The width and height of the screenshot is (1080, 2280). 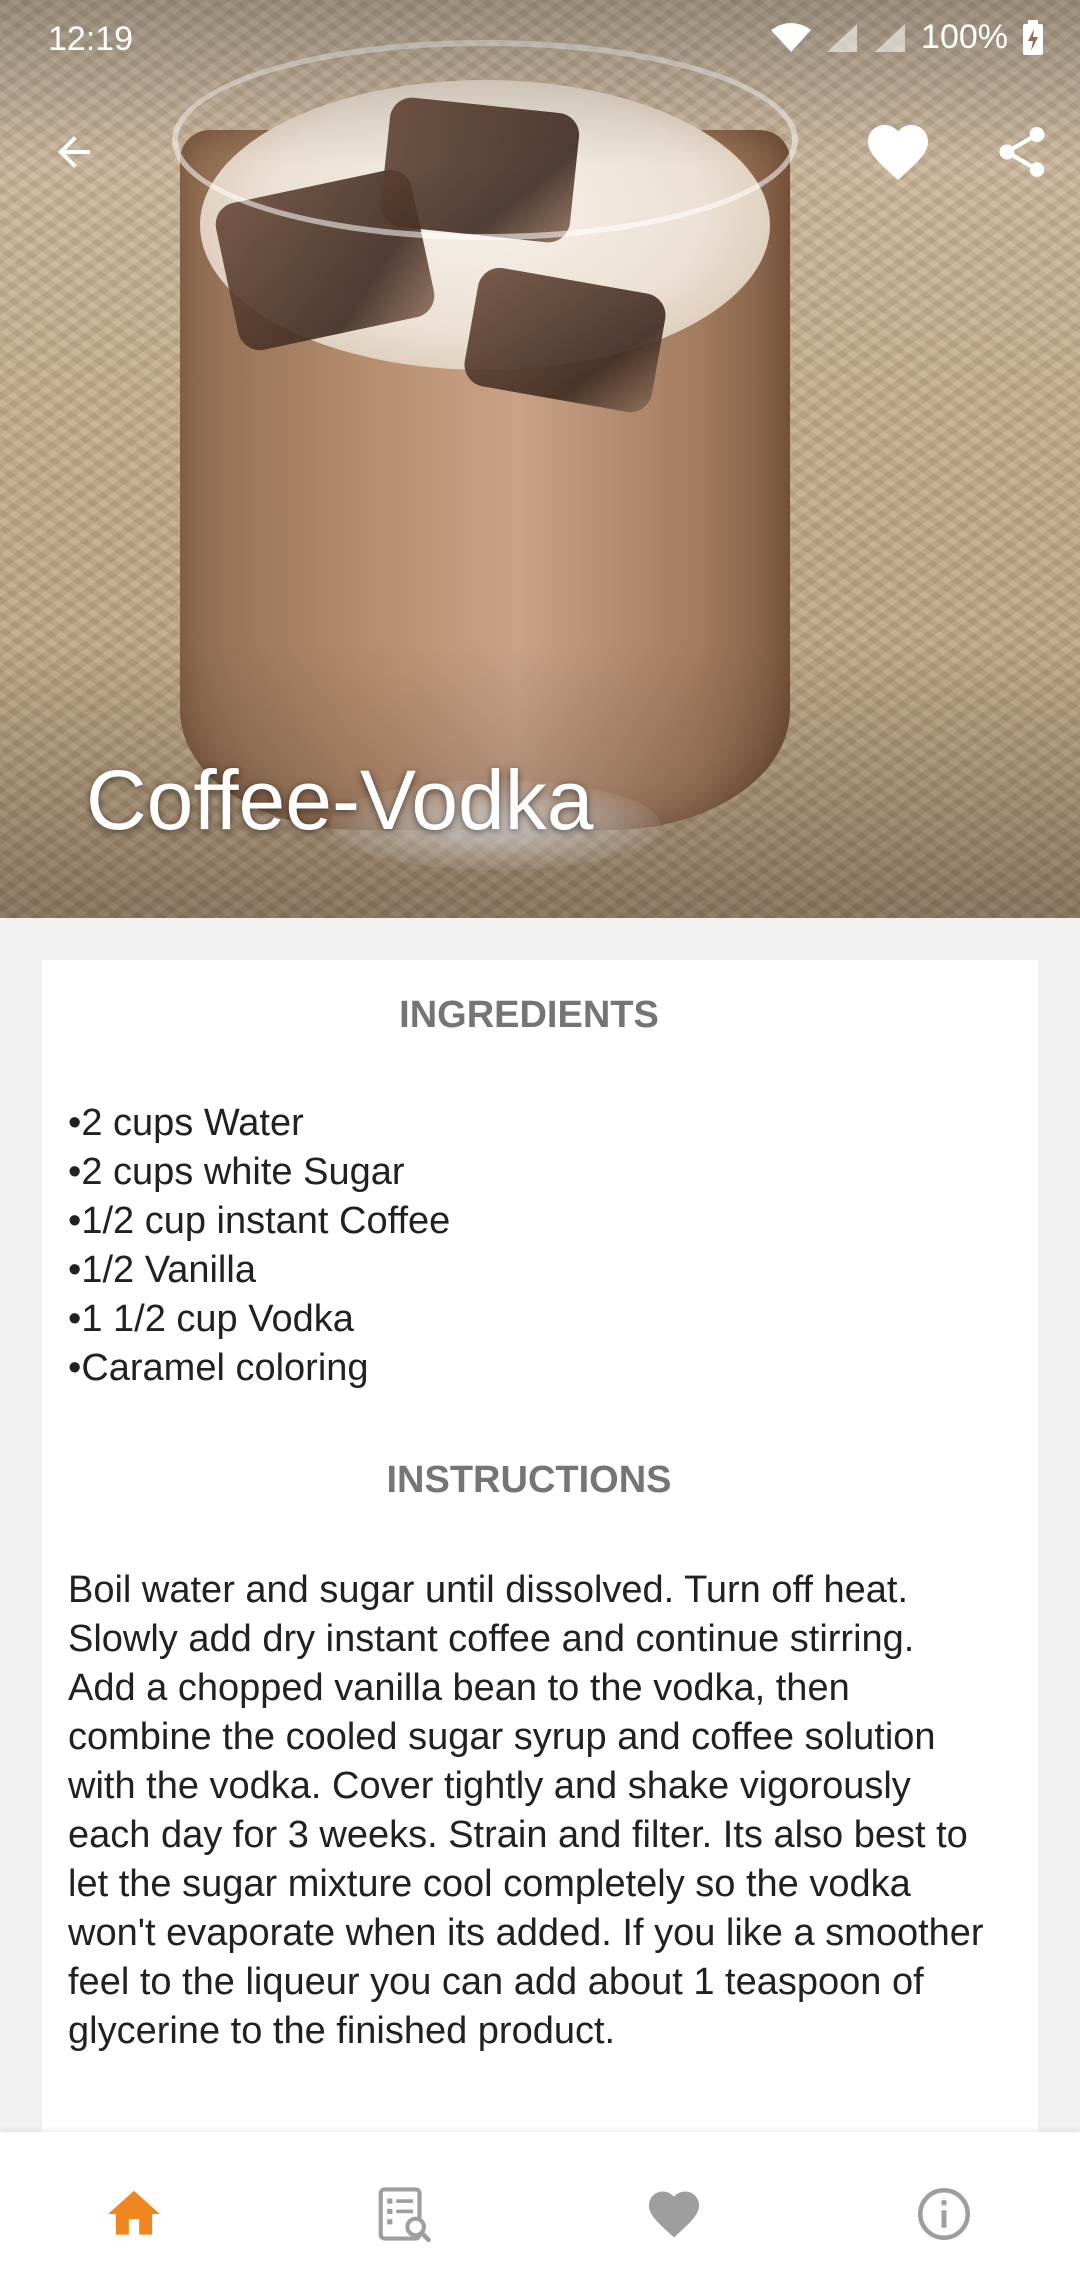 What do you see at coordinates (540, 2206) in the screenshot?
I see `bottom-navigation` at bounding box center [540, 2206].